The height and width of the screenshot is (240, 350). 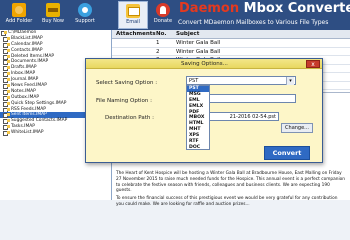 I want to click on support-button: Support, so click(x=85, y=15).